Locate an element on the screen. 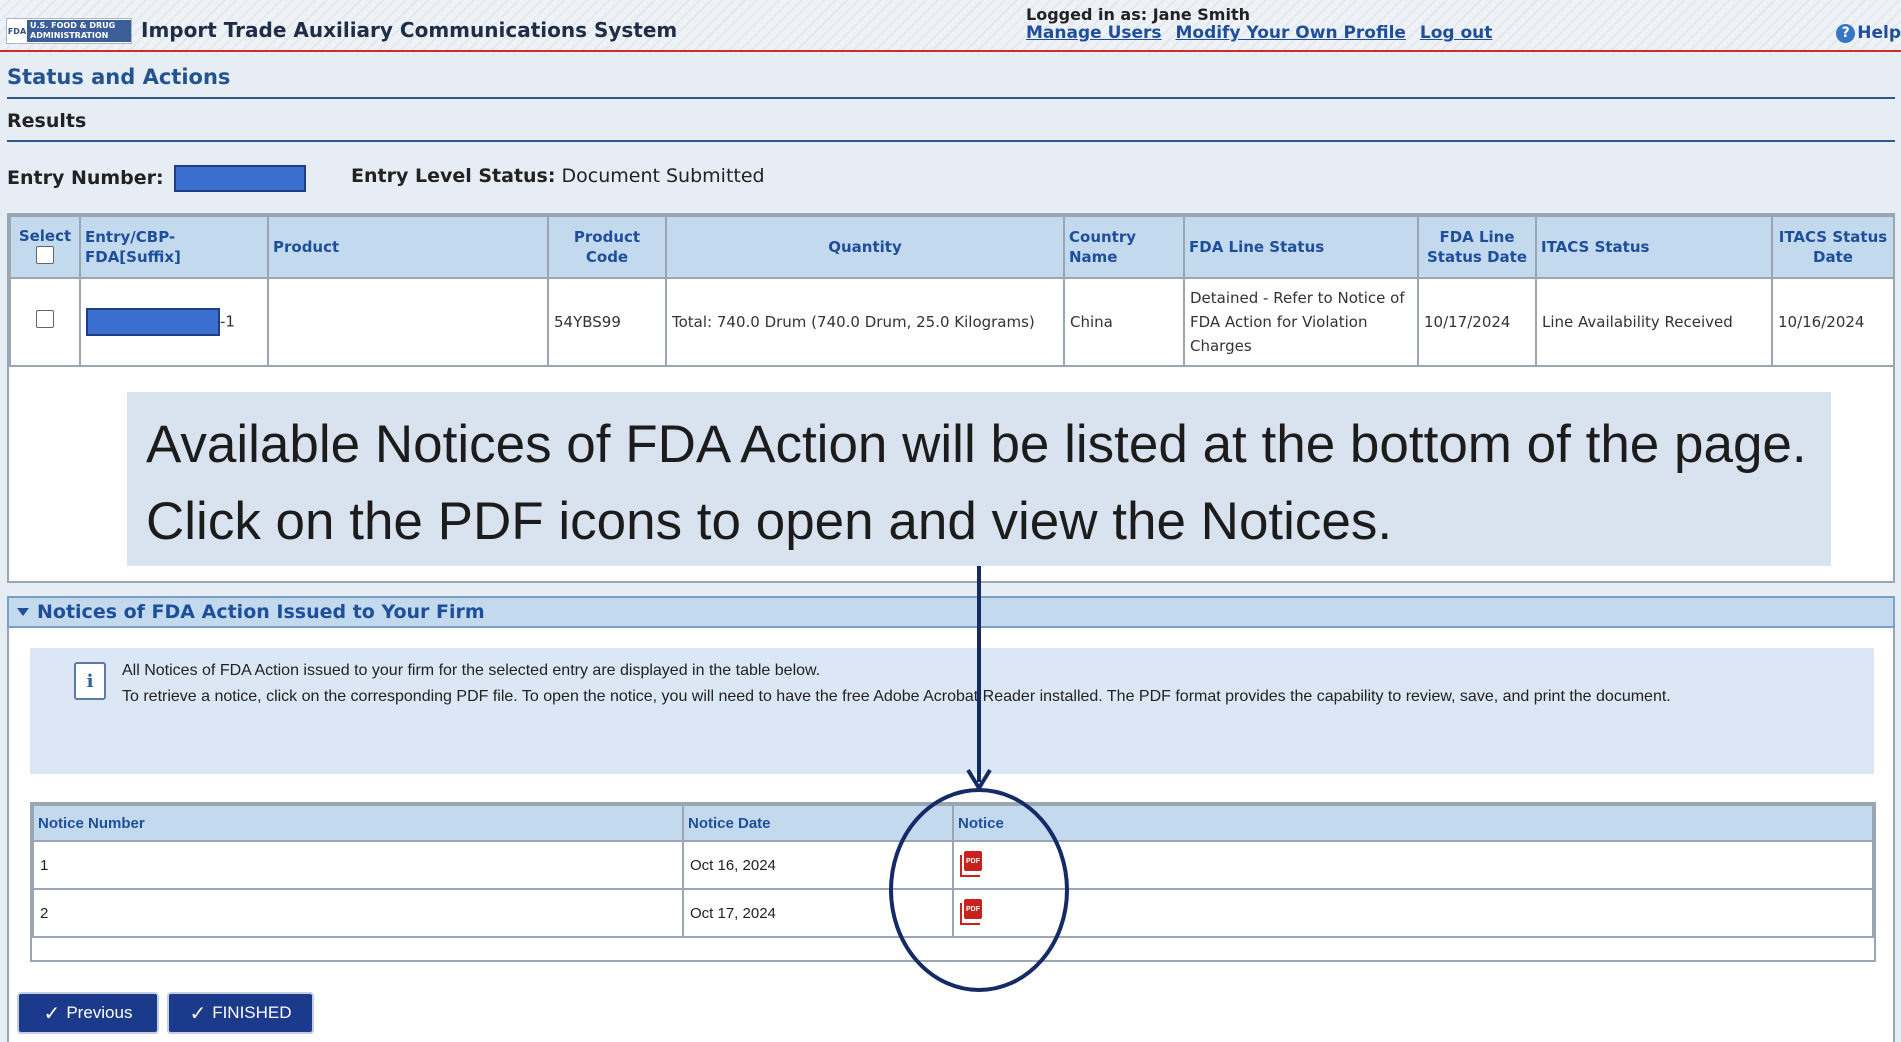  fda-logo-mark: FDA is located at coordinates (17, 31).